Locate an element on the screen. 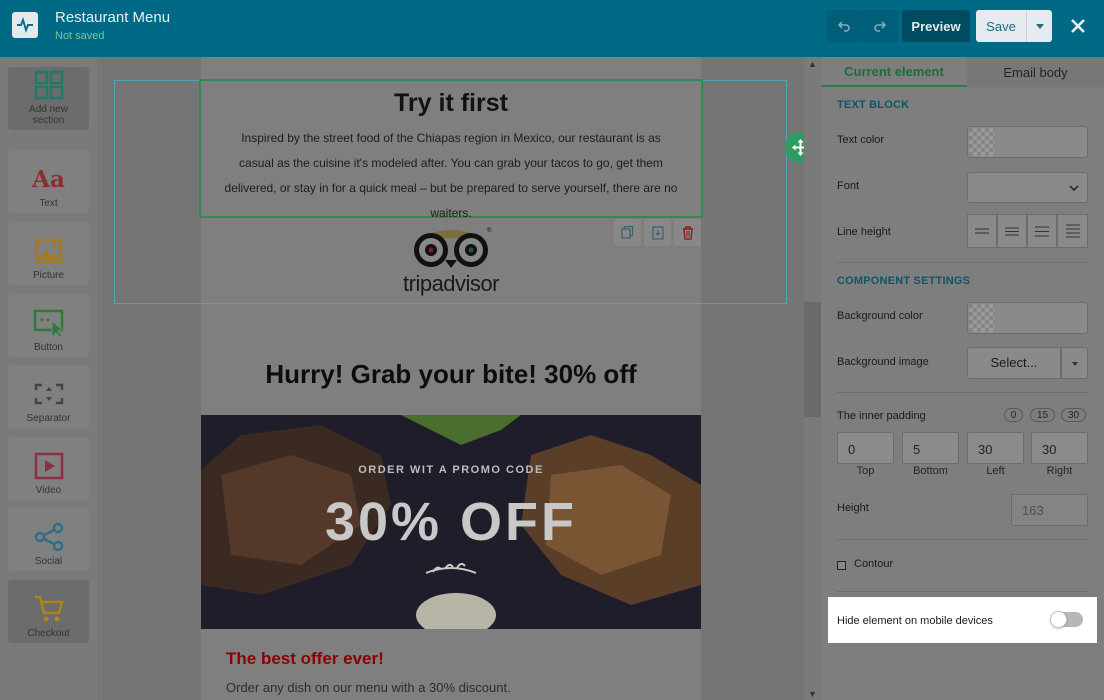  hurry-heading: Hurry! Grab your bite! 30% off is located at coordinates (451, 374).